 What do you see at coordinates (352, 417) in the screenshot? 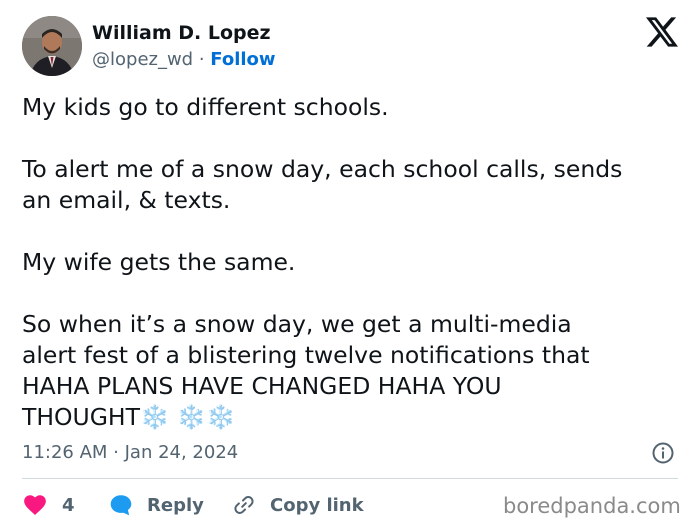
I see `tweet-line-last: THOUGHT❄️ ❄️❄️` at bounding box center [352, 417].